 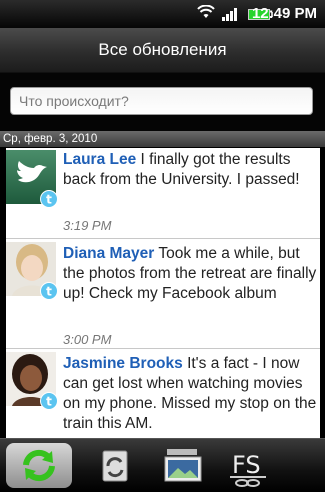 I want to click on tab-all-updates, so click(x=39, y=465).